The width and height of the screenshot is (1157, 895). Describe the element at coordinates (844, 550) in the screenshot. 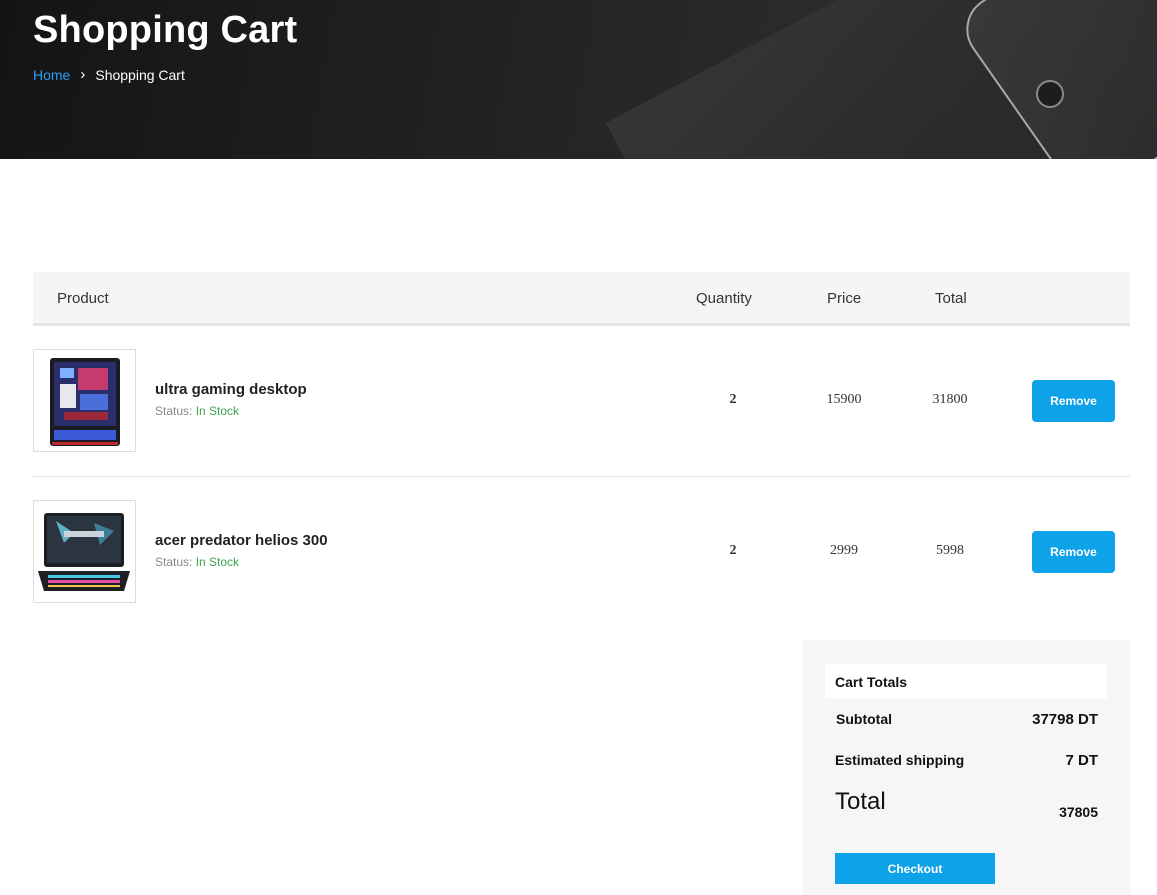

I see `price-value: 2999` at that location.